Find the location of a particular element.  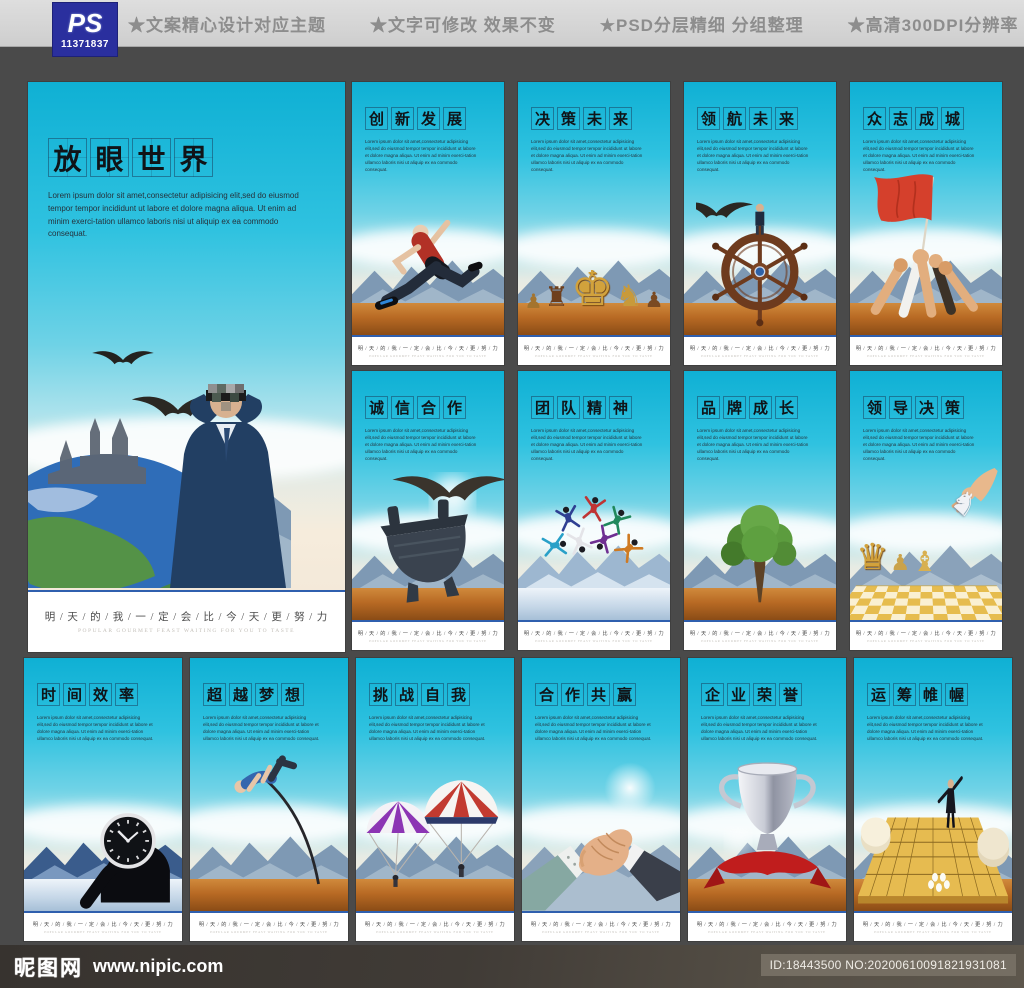

poster-title: 合作共赢 is located at coordinates (601, 694).